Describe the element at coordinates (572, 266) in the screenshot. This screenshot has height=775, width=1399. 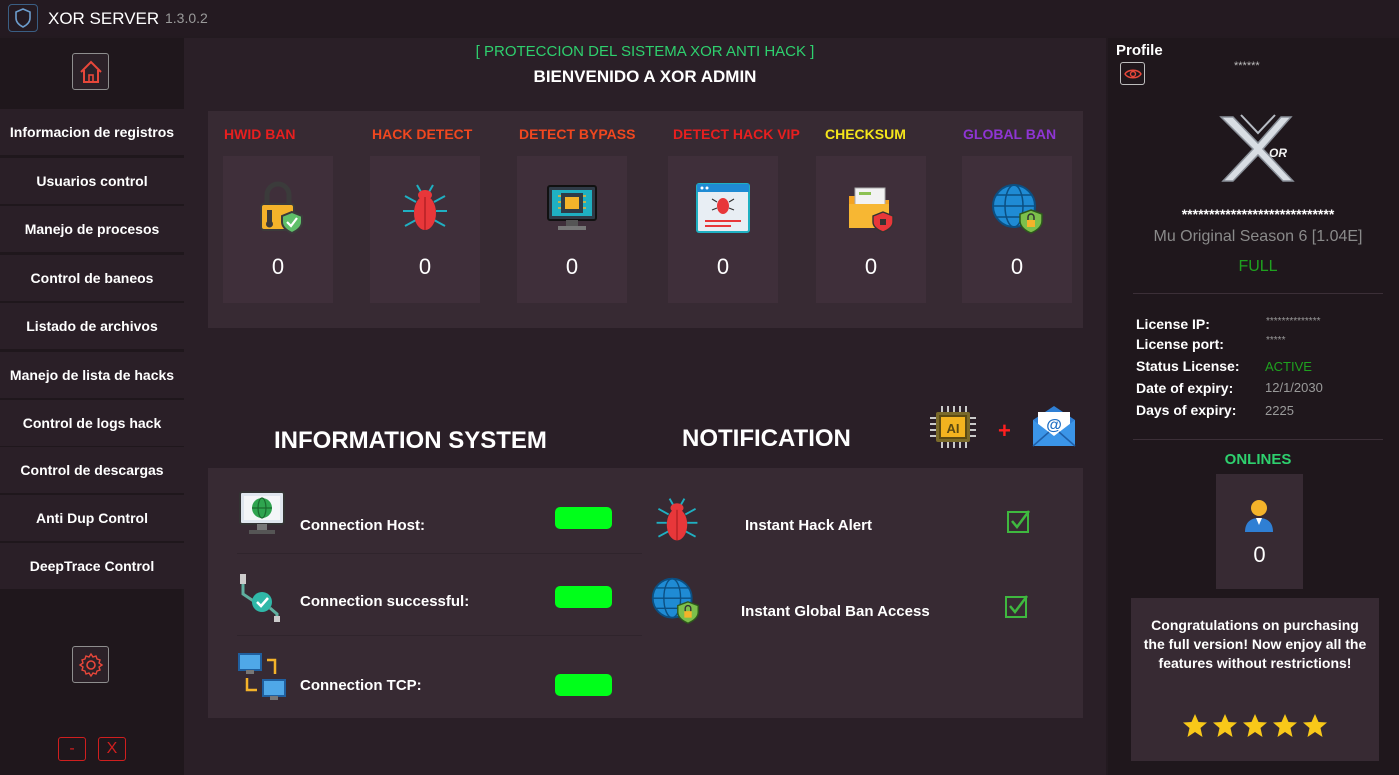
I see `stat-value-detect-bypass: 0` at that location.